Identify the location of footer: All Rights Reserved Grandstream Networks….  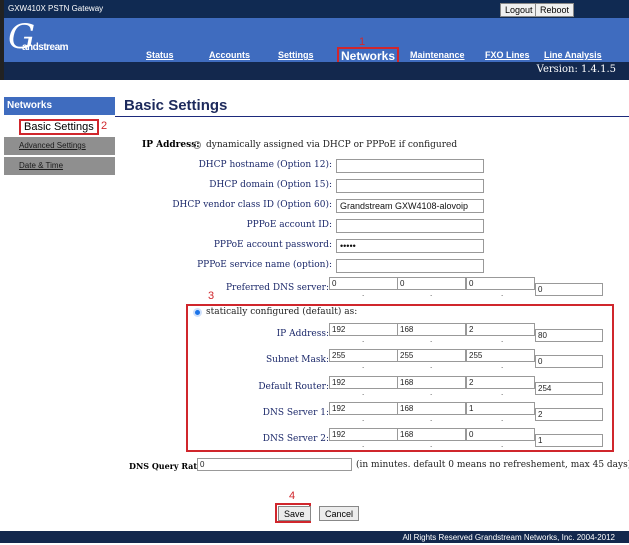
(314, 537).